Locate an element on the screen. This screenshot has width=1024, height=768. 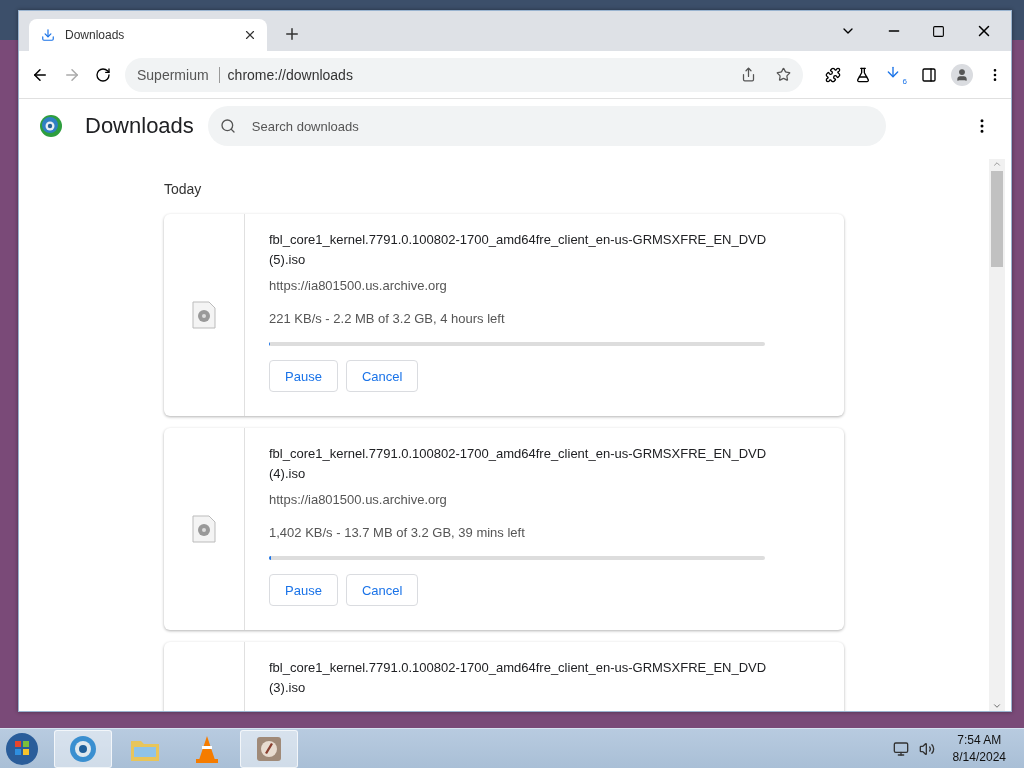
reload-icon is located at coordinates (103, 74).